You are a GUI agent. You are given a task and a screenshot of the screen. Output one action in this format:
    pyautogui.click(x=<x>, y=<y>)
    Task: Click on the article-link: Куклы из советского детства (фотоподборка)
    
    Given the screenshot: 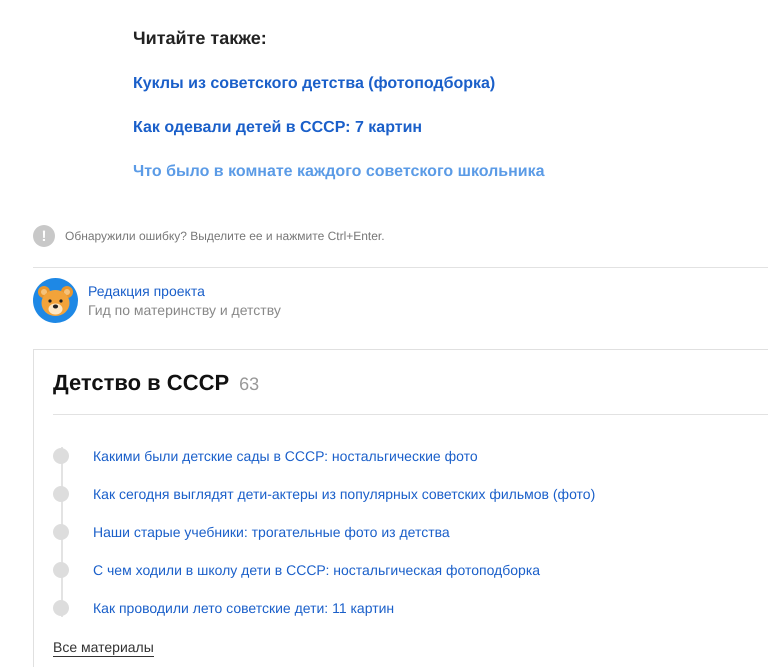 What is the action you would take?
    pyautogui.click(x=314, y=84)
    